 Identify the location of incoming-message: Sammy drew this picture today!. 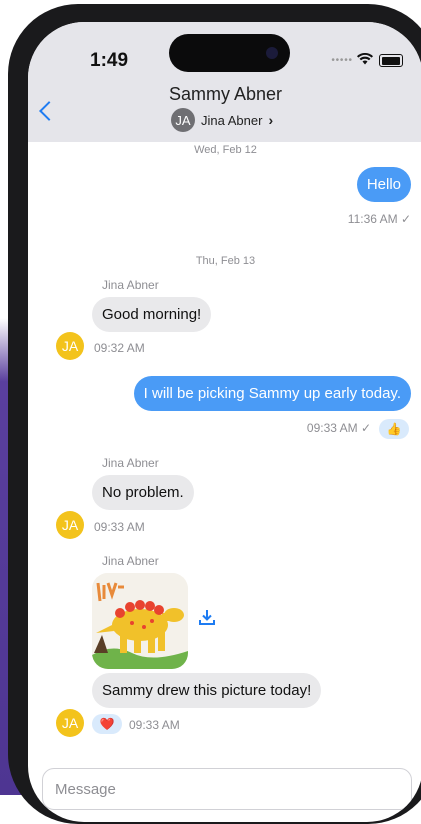
(207, 690).